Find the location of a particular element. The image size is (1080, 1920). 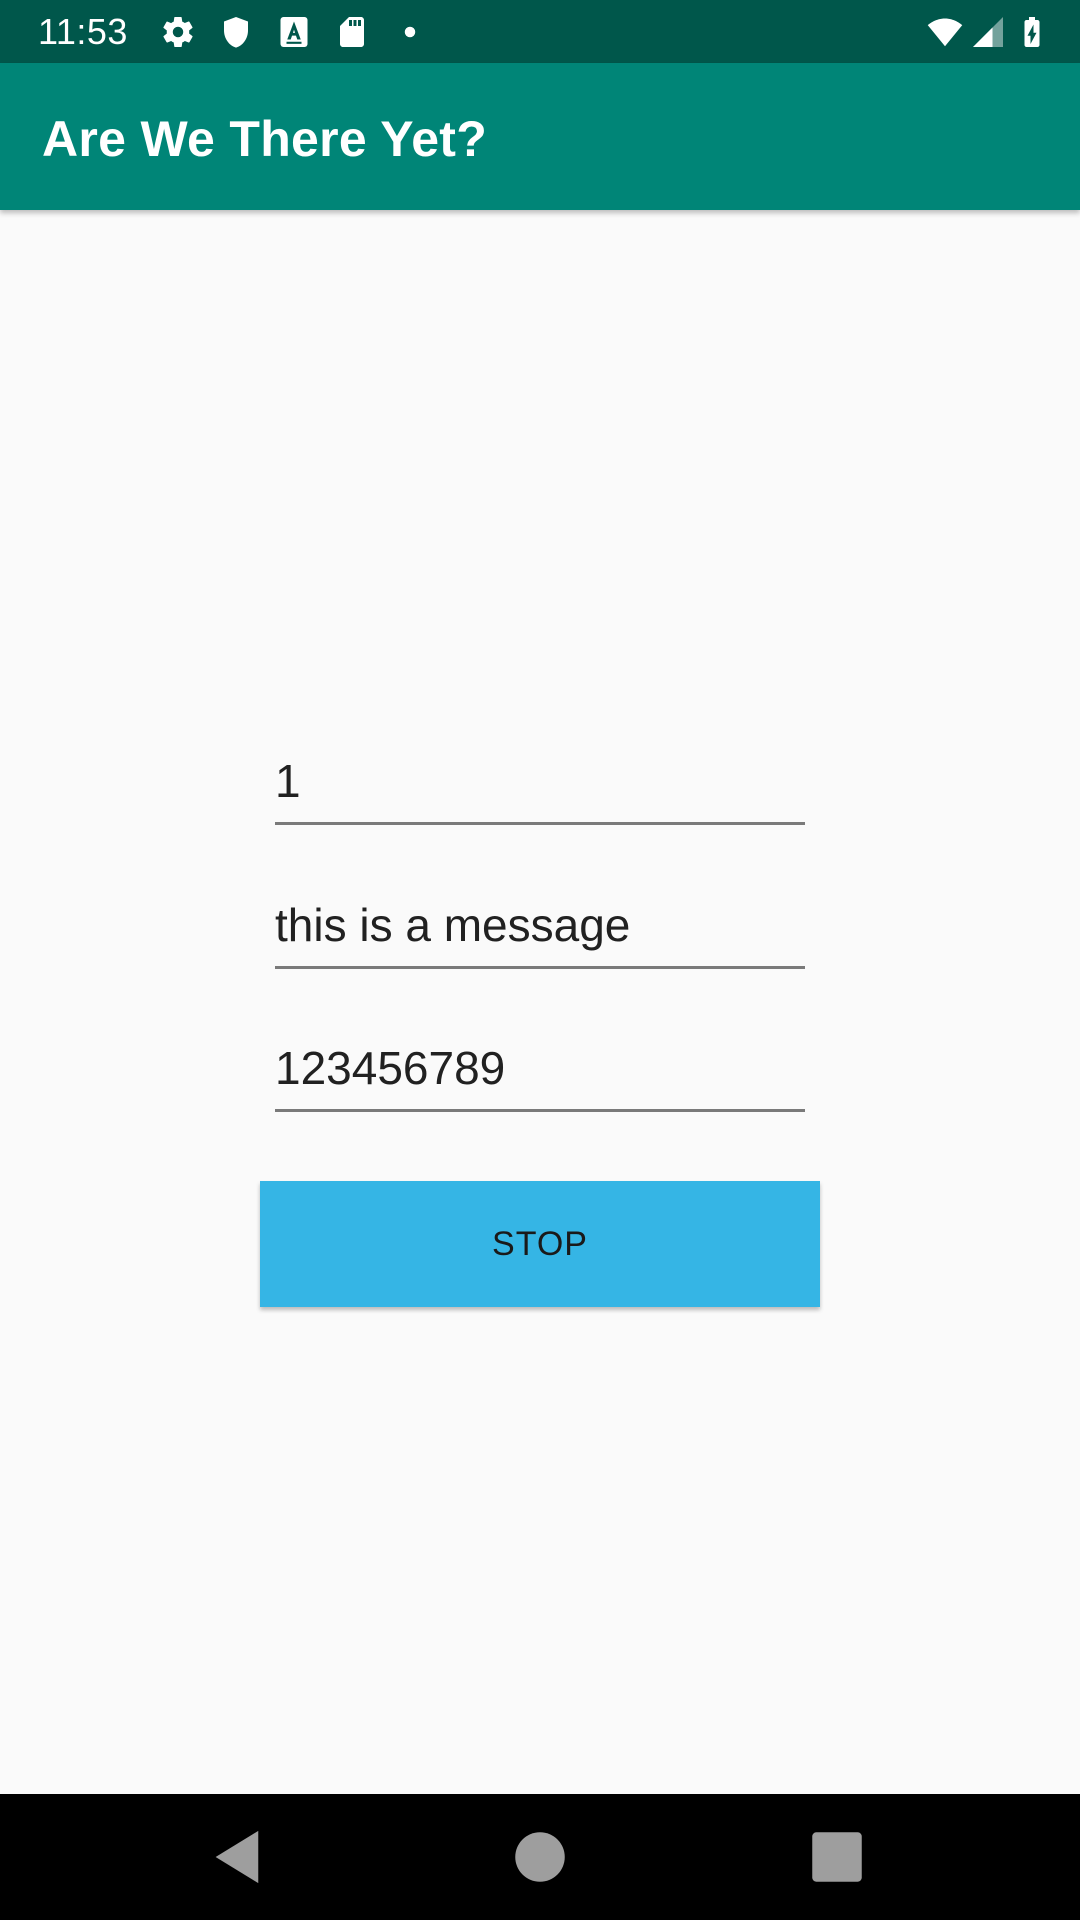

field-phone is located at coordinates (540, 1070).